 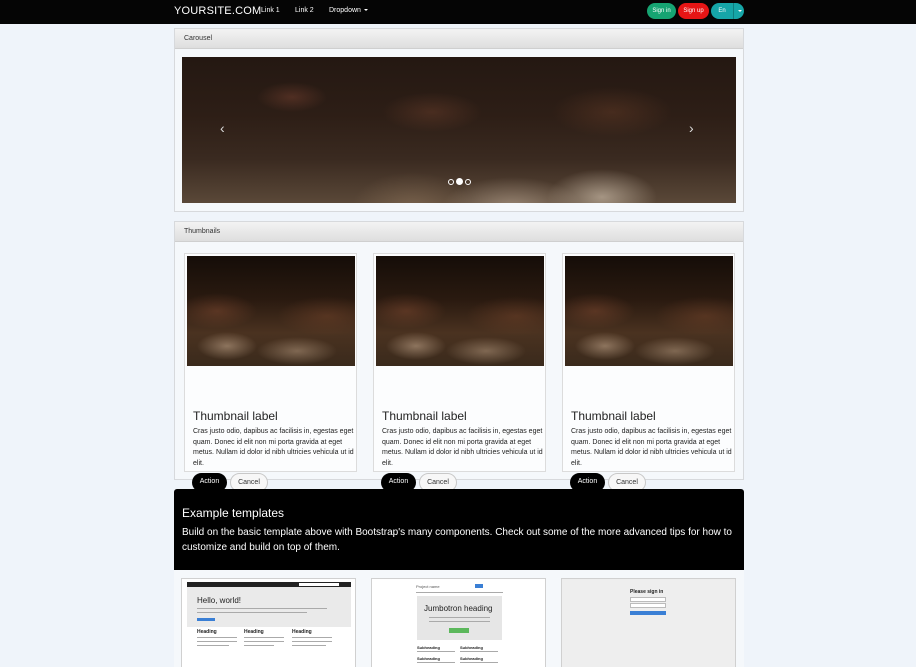 What do you see at coordinates (222, 128) in the screenshot?
I see `chevron-left-icon: ‹` at bounding box center [222, 128].